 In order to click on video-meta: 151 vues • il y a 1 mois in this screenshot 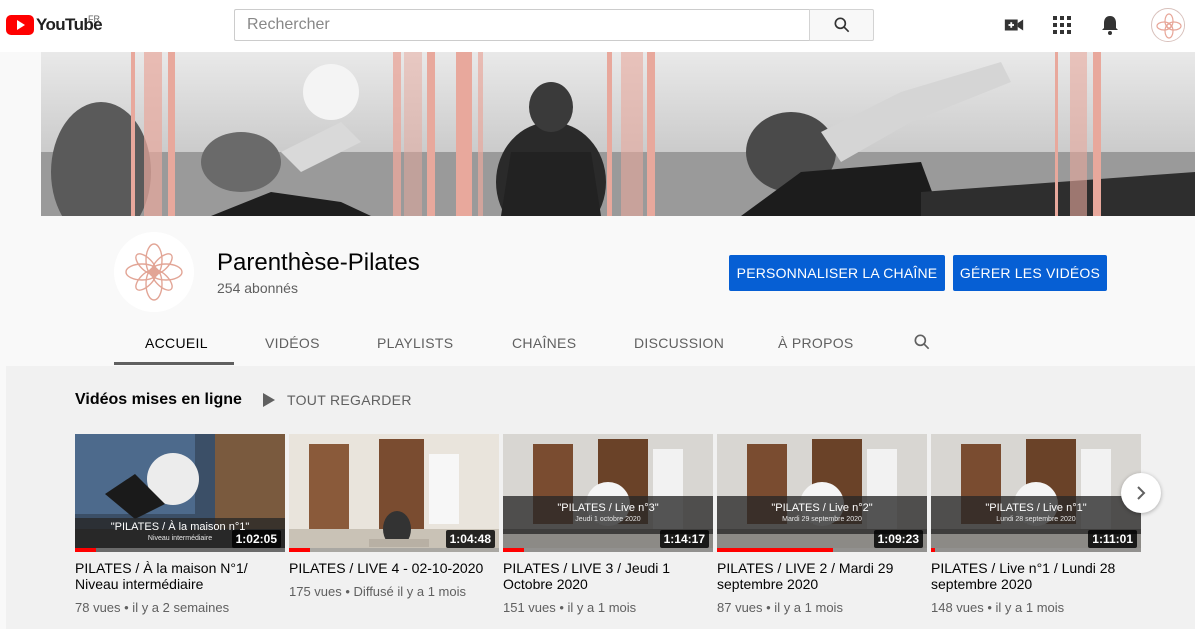, I will do `click(570, 607)`.